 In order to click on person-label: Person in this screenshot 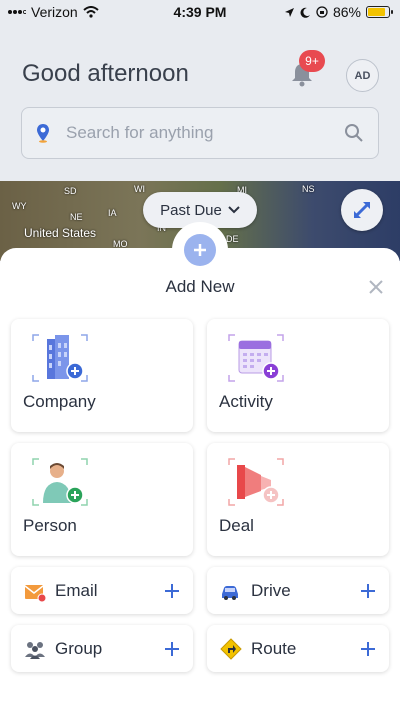, I will do `click(50, 525)`.